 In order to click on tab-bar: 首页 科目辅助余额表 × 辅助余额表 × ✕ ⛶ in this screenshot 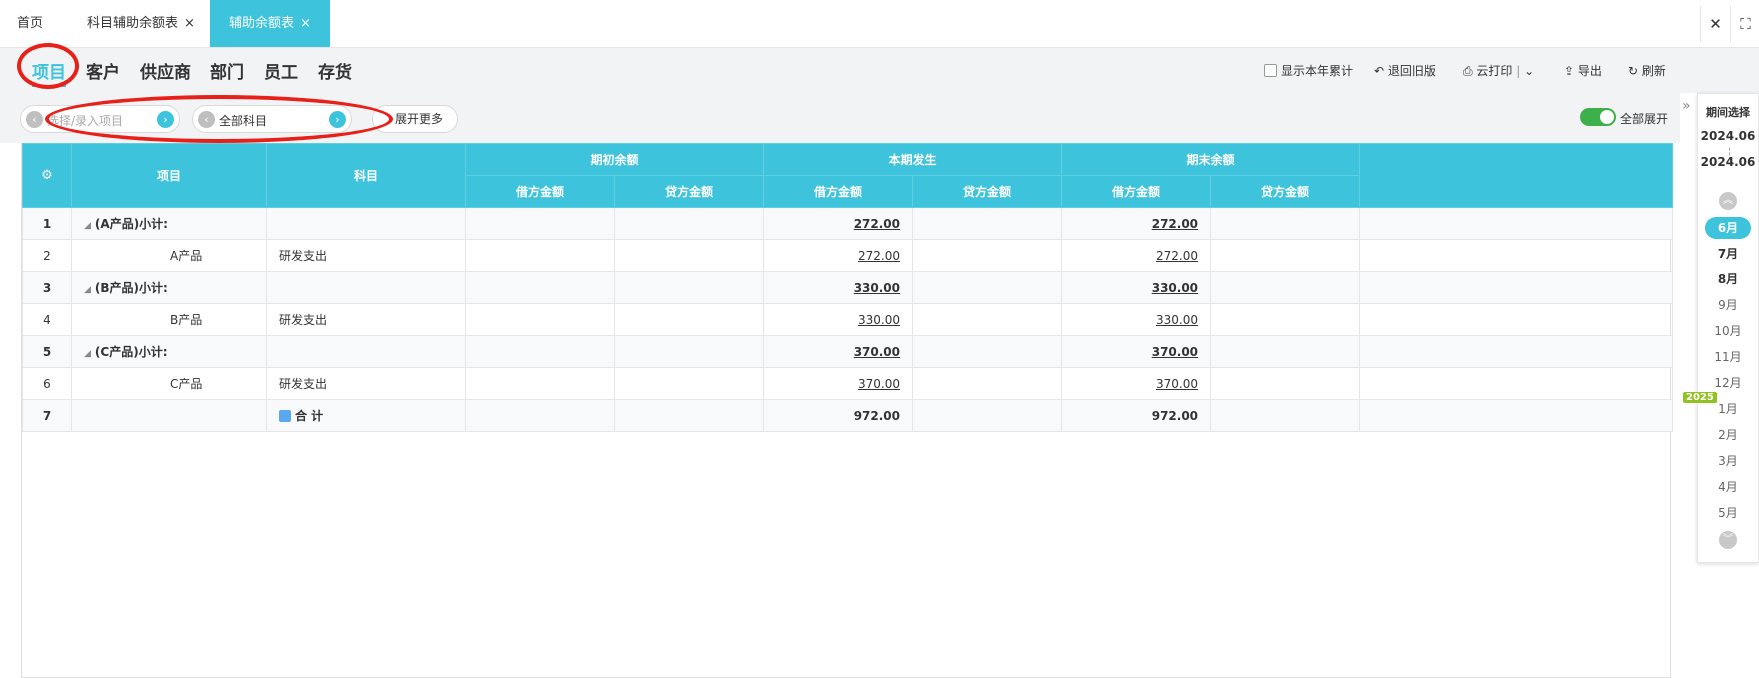, I will do `click(879, 24)`.